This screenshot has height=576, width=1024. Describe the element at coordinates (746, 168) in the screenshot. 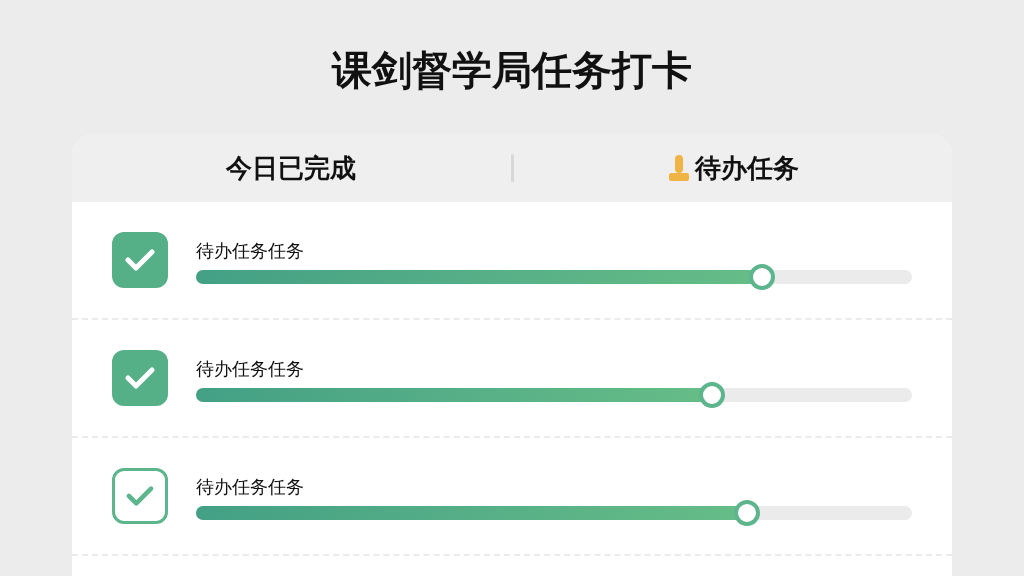

I see `todo-label: 待办任务` at that location.